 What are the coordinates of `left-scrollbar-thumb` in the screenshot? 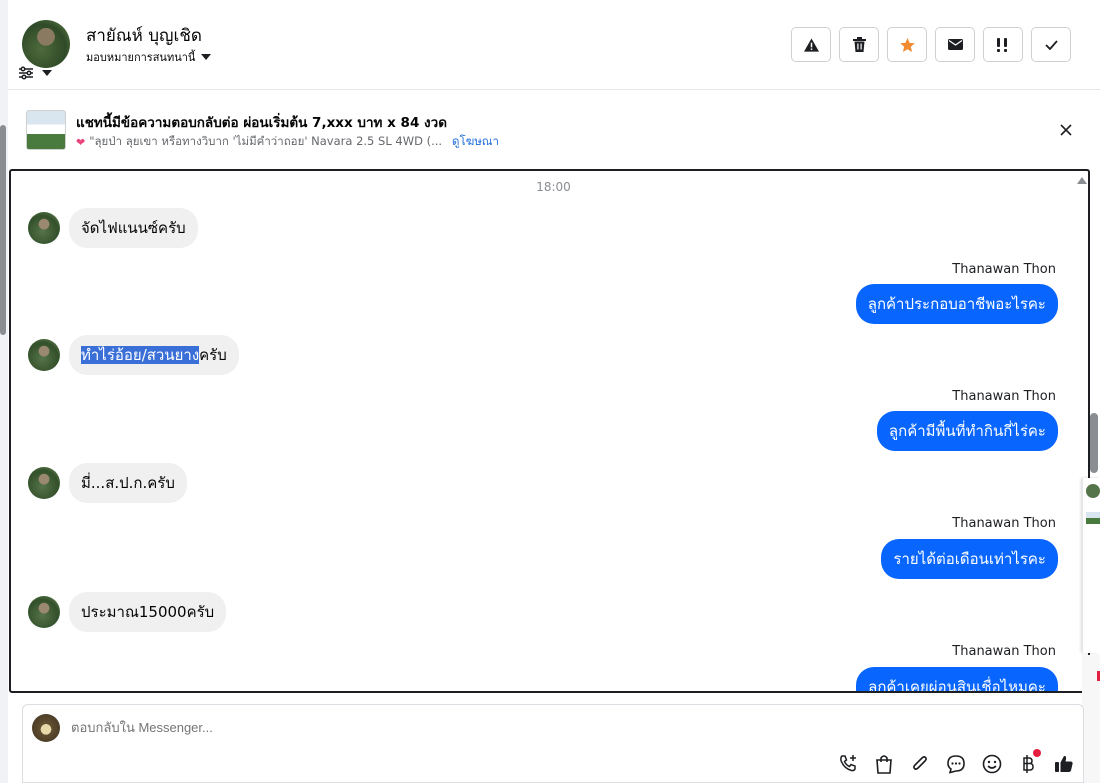 It's located at (3, 230).